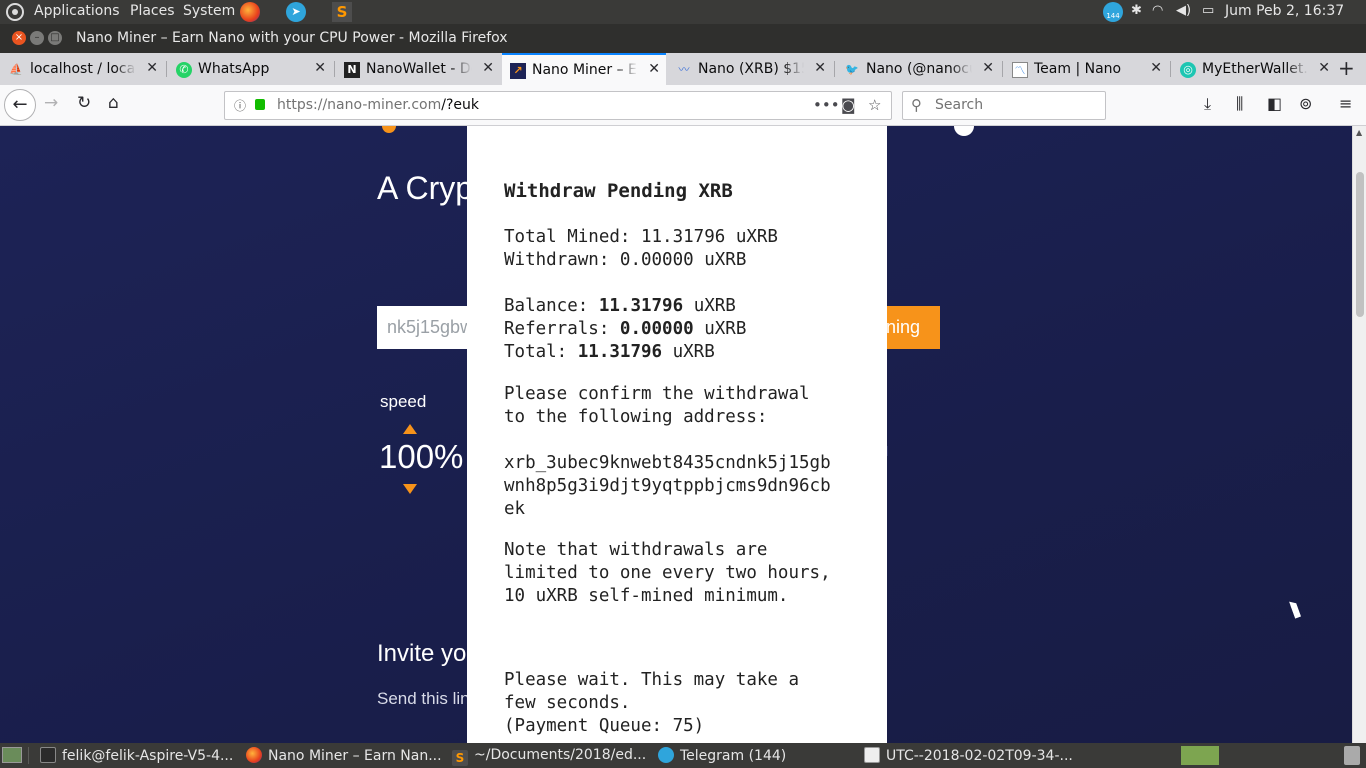 The height and width of the screenshot is (768, 1366). Describe the element at coordinates (918, 69) in the screenshot. I see `tab-twitter: 🐦 Nano (@nanocurrency) ✕` at that location.